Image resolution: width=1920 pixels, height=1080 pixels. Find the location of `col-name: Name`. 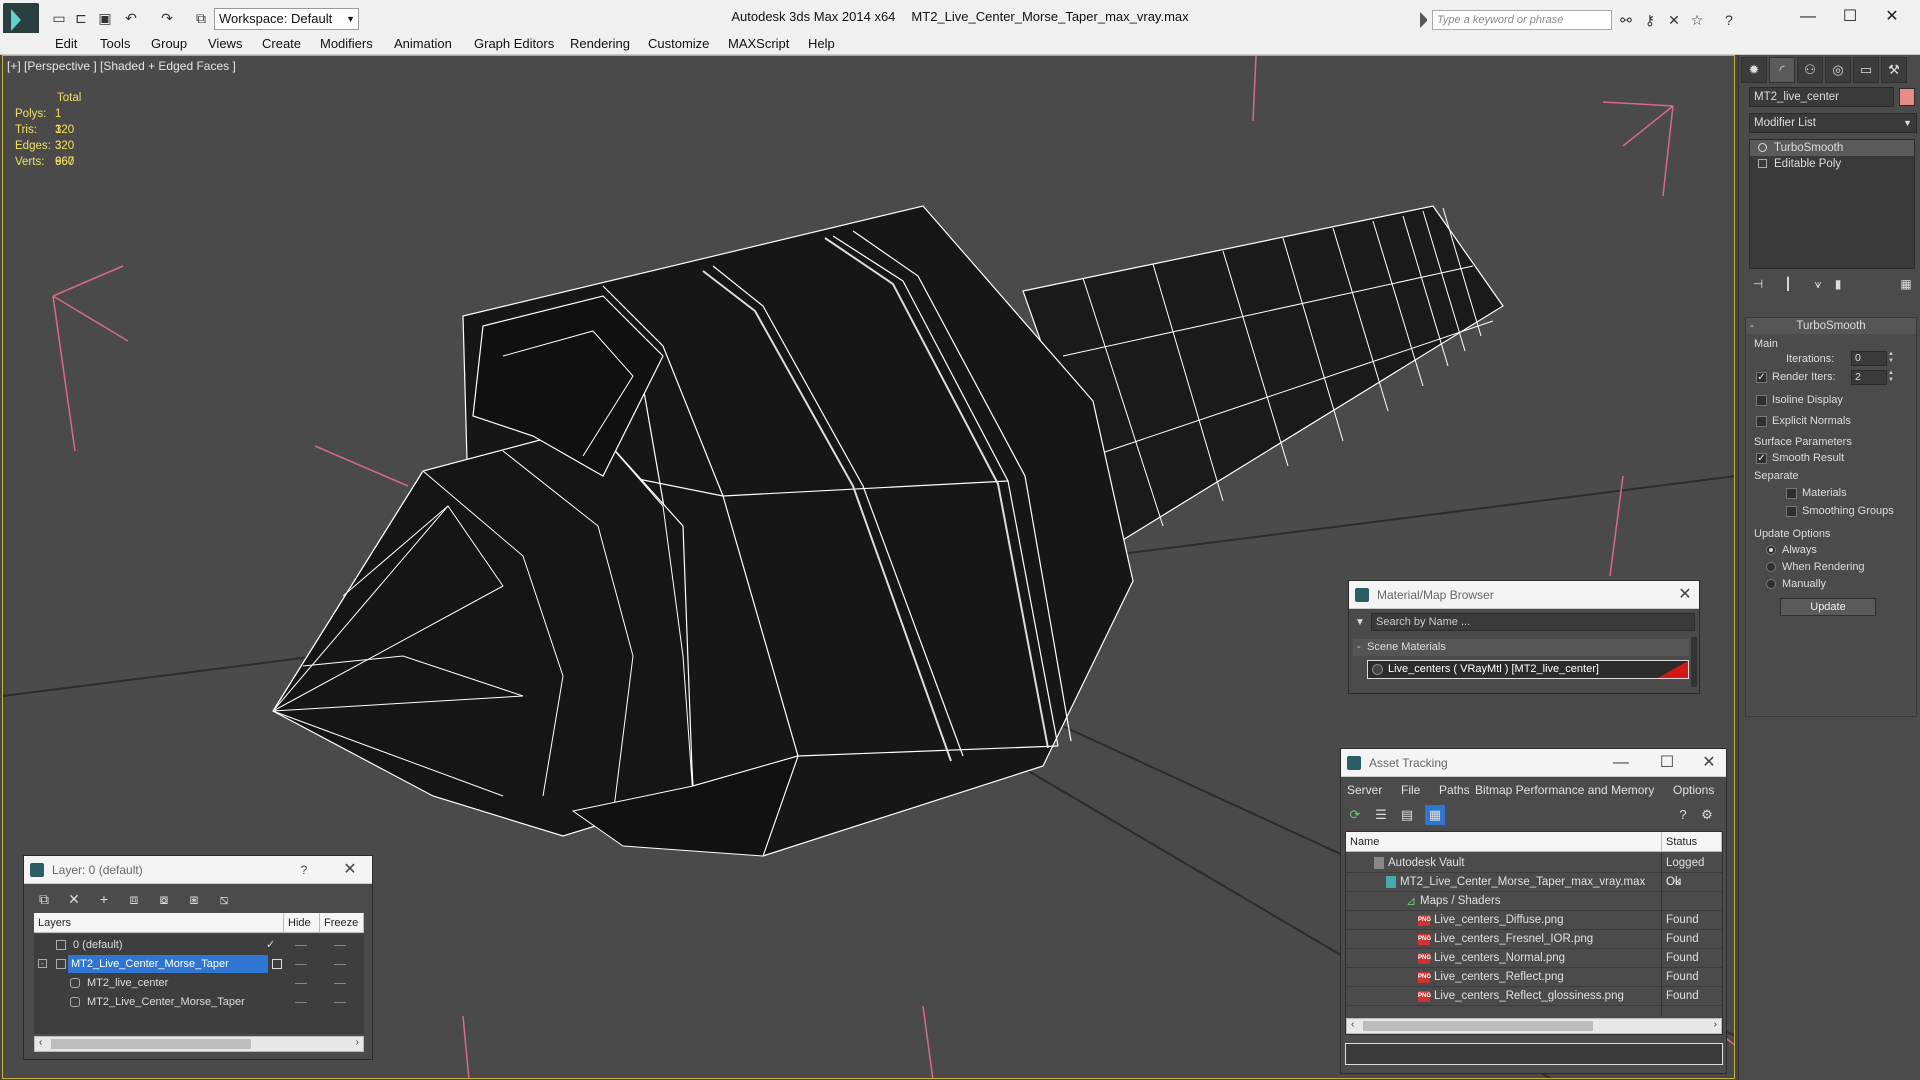

col-name: Name is located at coordinates (1504, 842).